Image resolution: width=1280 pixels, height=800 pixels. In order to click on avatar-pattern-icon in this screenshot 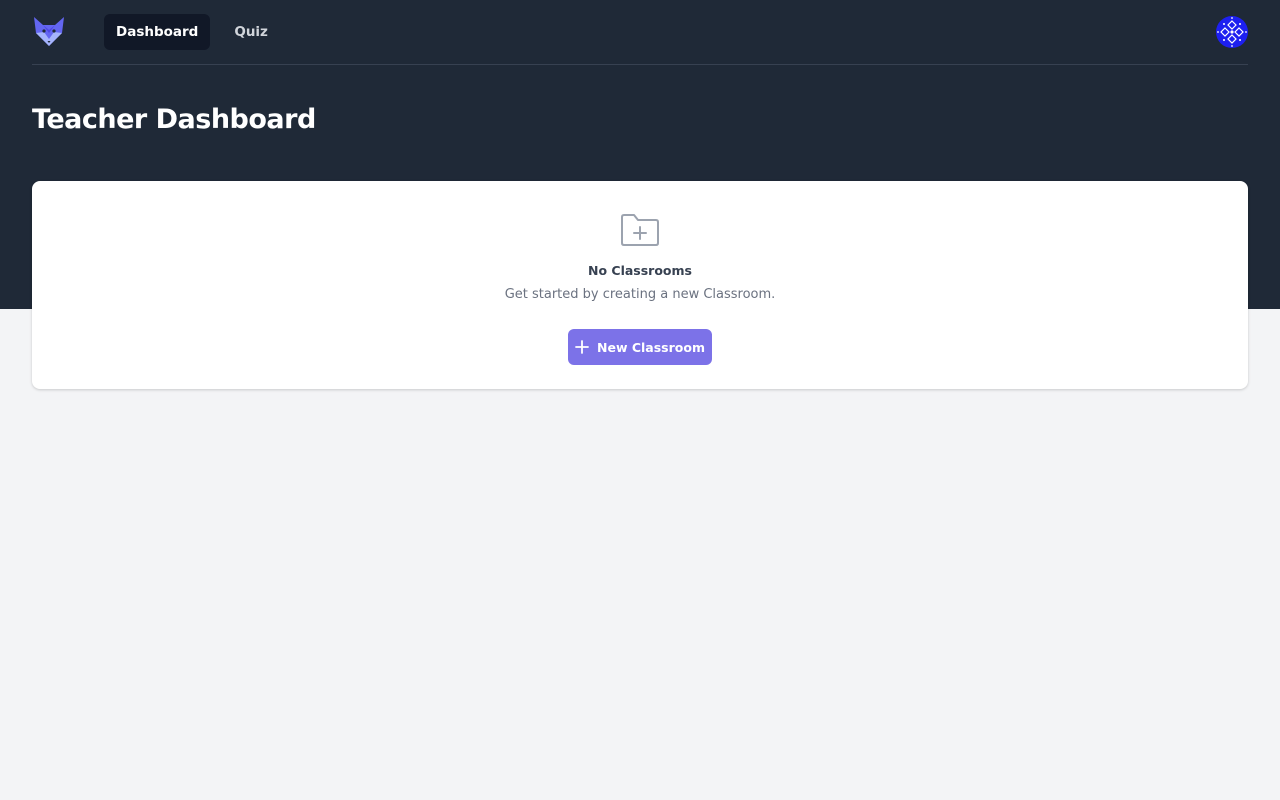, I will do `click(1232, 32)`.